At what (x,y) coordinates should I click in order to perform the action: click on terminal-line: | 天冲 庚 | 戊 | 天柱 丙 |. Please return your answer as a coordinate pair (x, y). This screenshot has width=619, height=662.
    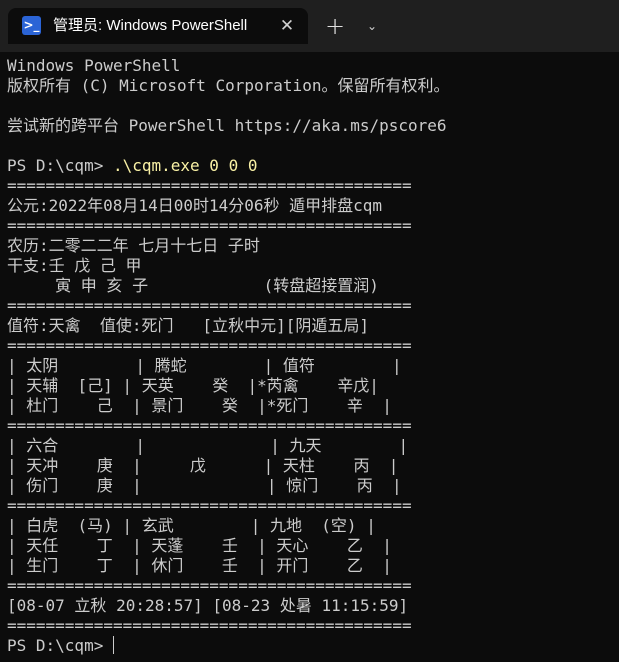
    Looking at the image, I should click on (203, 465).